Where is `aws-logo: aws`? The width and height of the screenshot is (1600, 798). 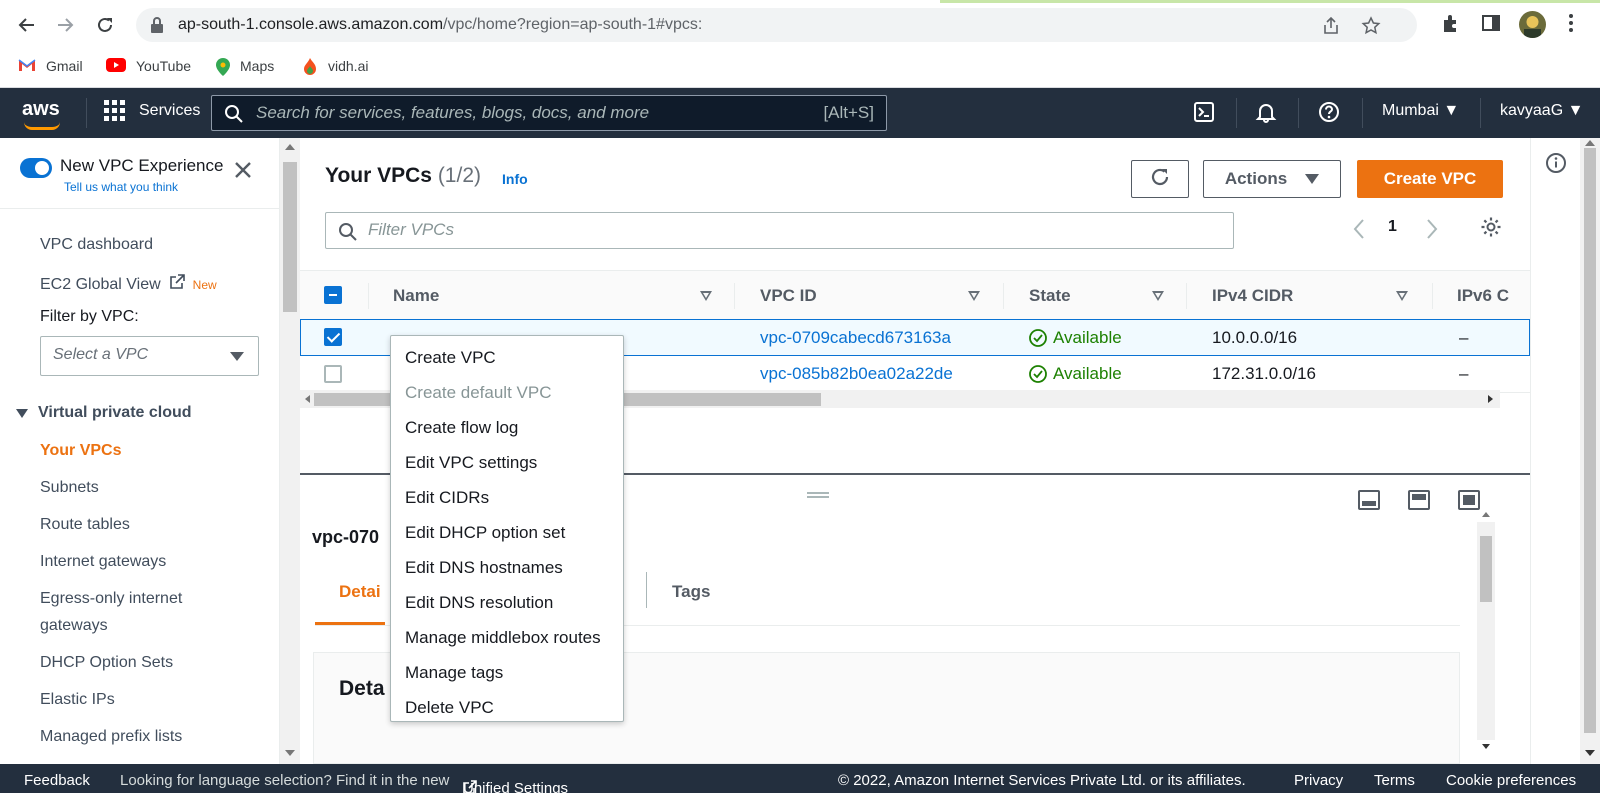 aws-logo: aws is located at coordinates (41, 114).